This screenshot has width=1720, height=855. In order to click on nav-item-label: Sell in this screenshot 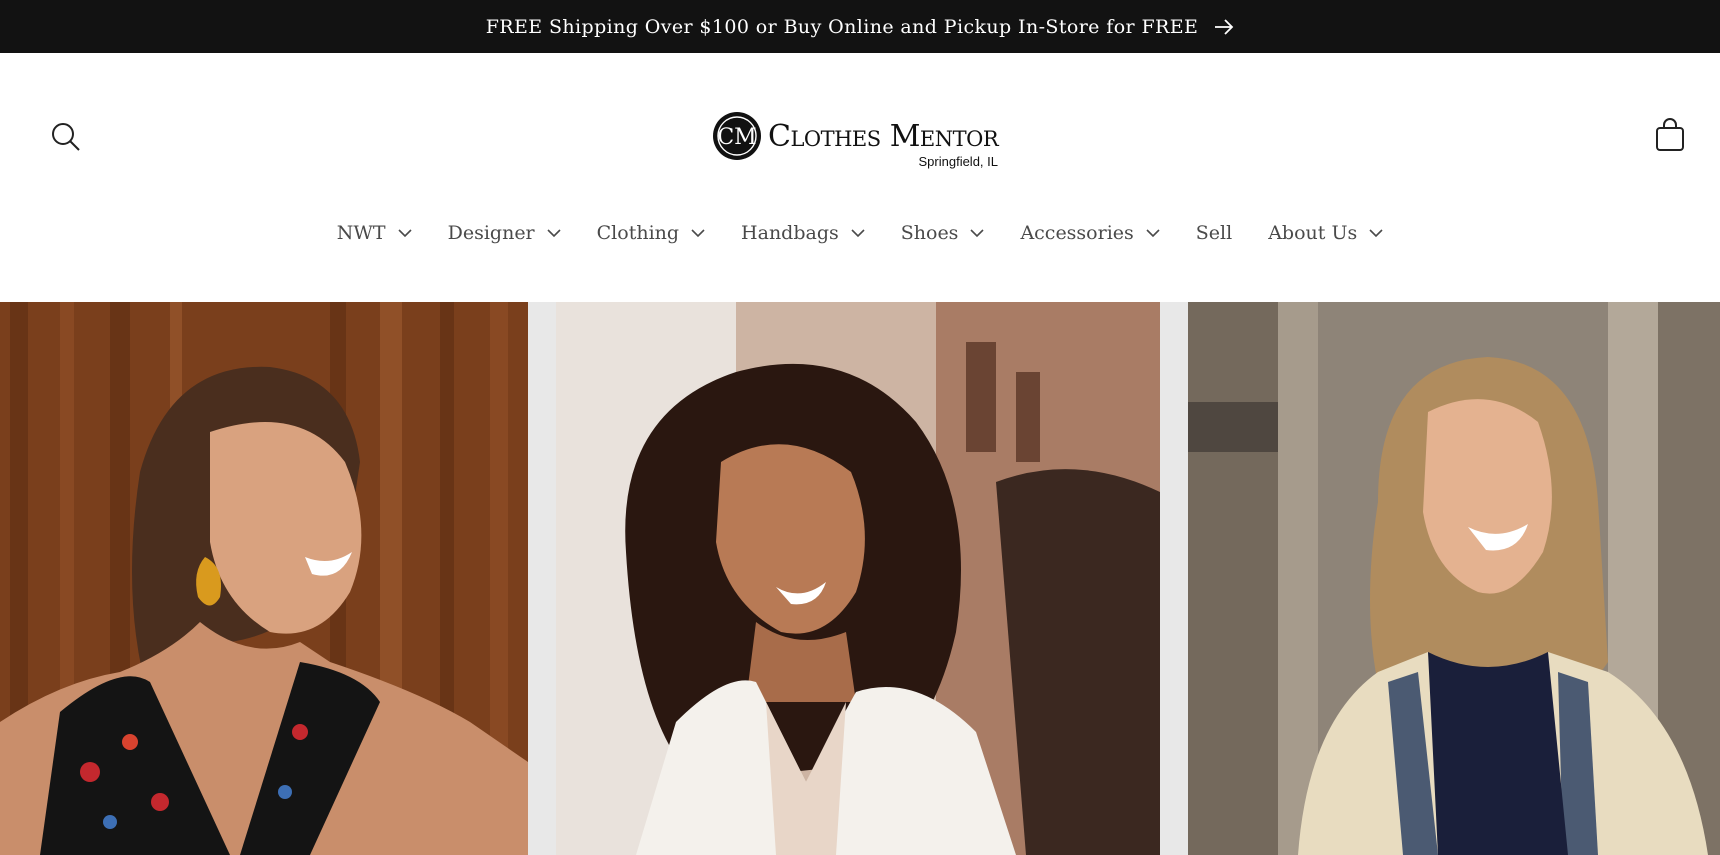, I will do `click(1214, 233)`.